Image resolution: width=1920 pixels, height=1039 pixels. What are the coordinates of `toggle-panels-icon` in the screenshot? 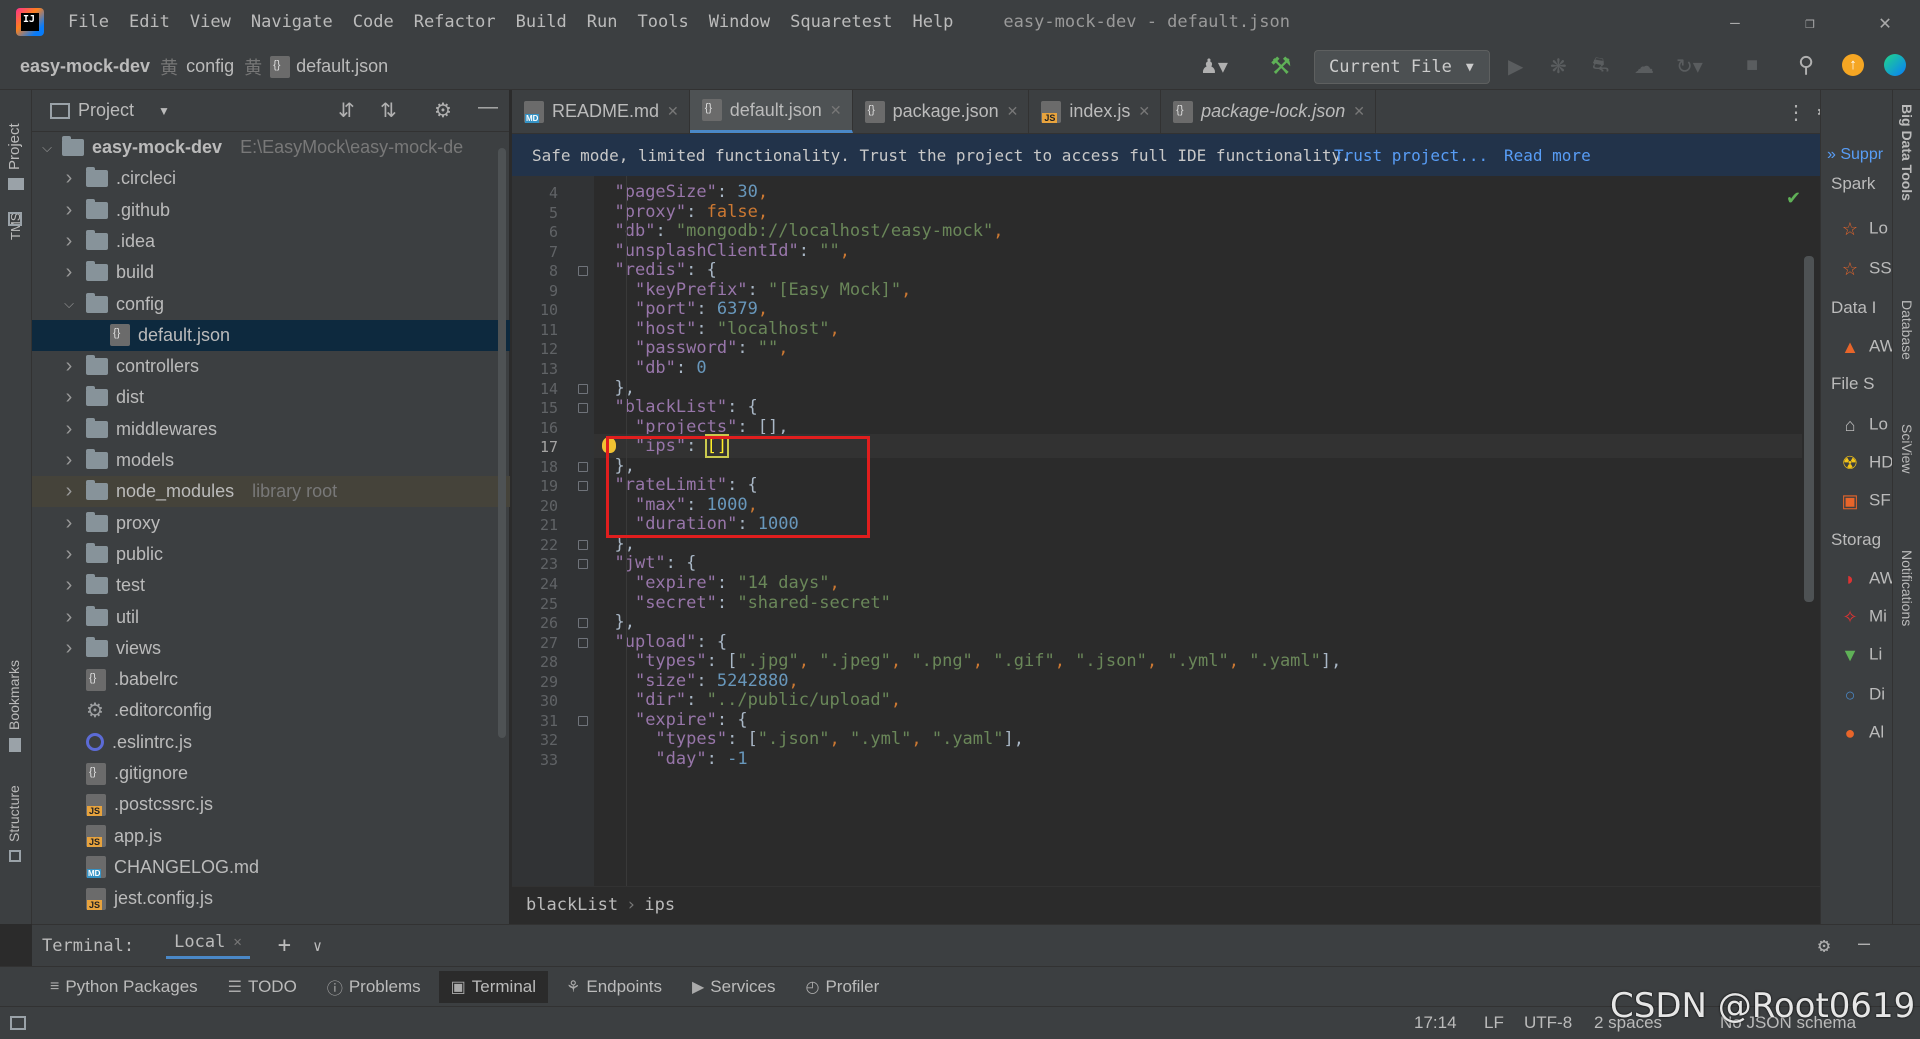 It's located at (18, 1023).